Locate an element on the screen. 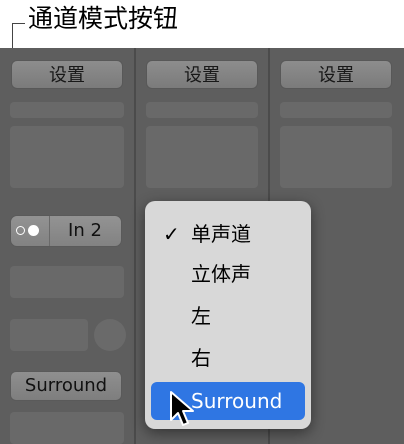 The width and height of the screenshot is (404, 444). stereo-dot-icon is located at coordinates (33, 230).